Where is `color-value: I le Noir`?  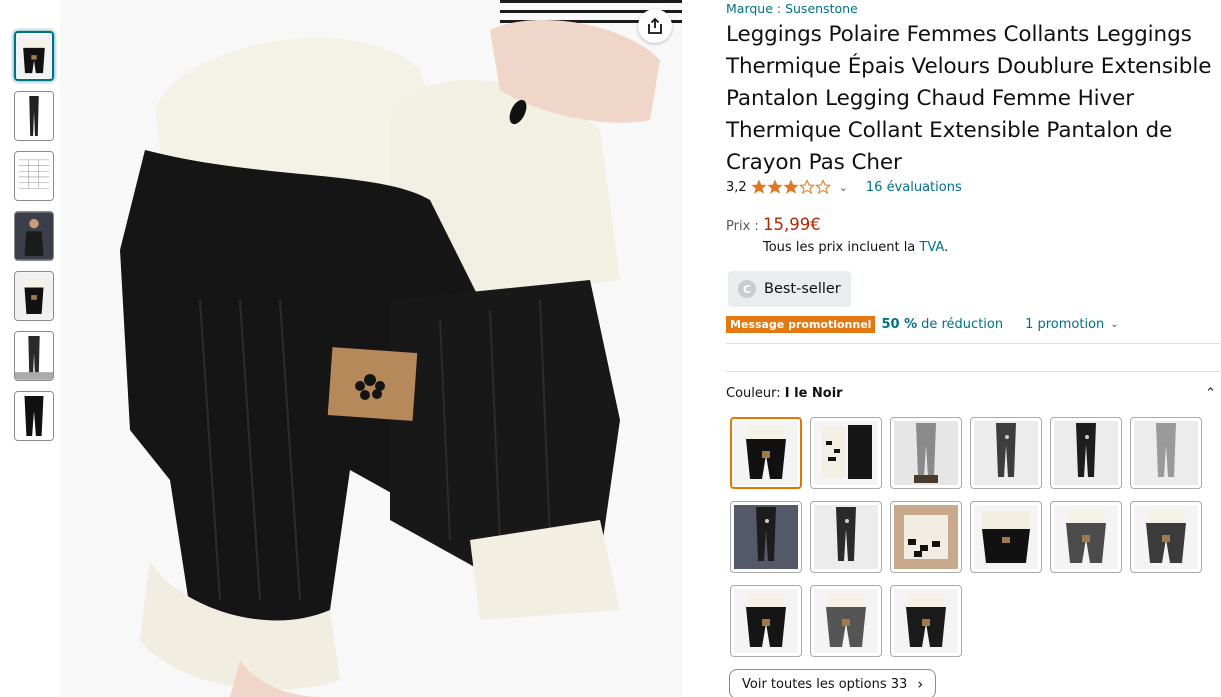
color-value: I le Noir is located at coordinates (813, 393).